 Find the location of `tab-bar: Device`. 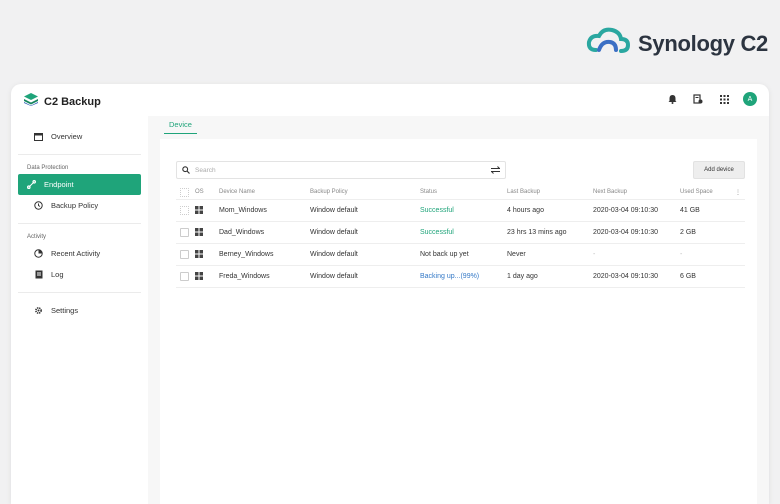

tab-bar: Device is located at coordinates (458, 127).